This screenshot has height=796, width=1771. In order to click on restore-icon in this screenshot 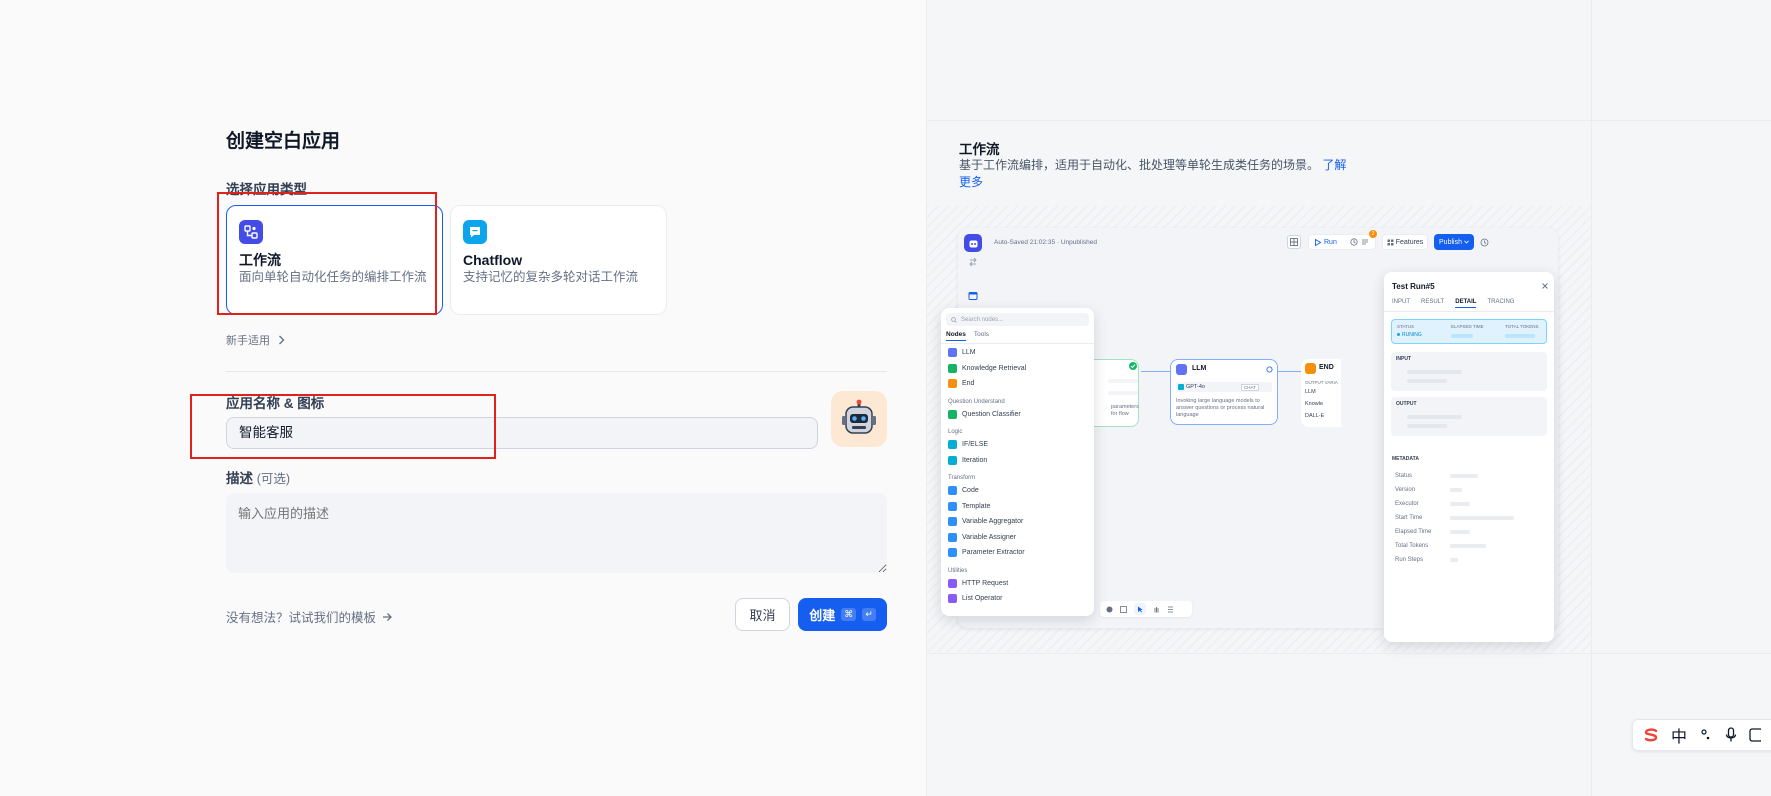, I will do `click(1484, 242)`.